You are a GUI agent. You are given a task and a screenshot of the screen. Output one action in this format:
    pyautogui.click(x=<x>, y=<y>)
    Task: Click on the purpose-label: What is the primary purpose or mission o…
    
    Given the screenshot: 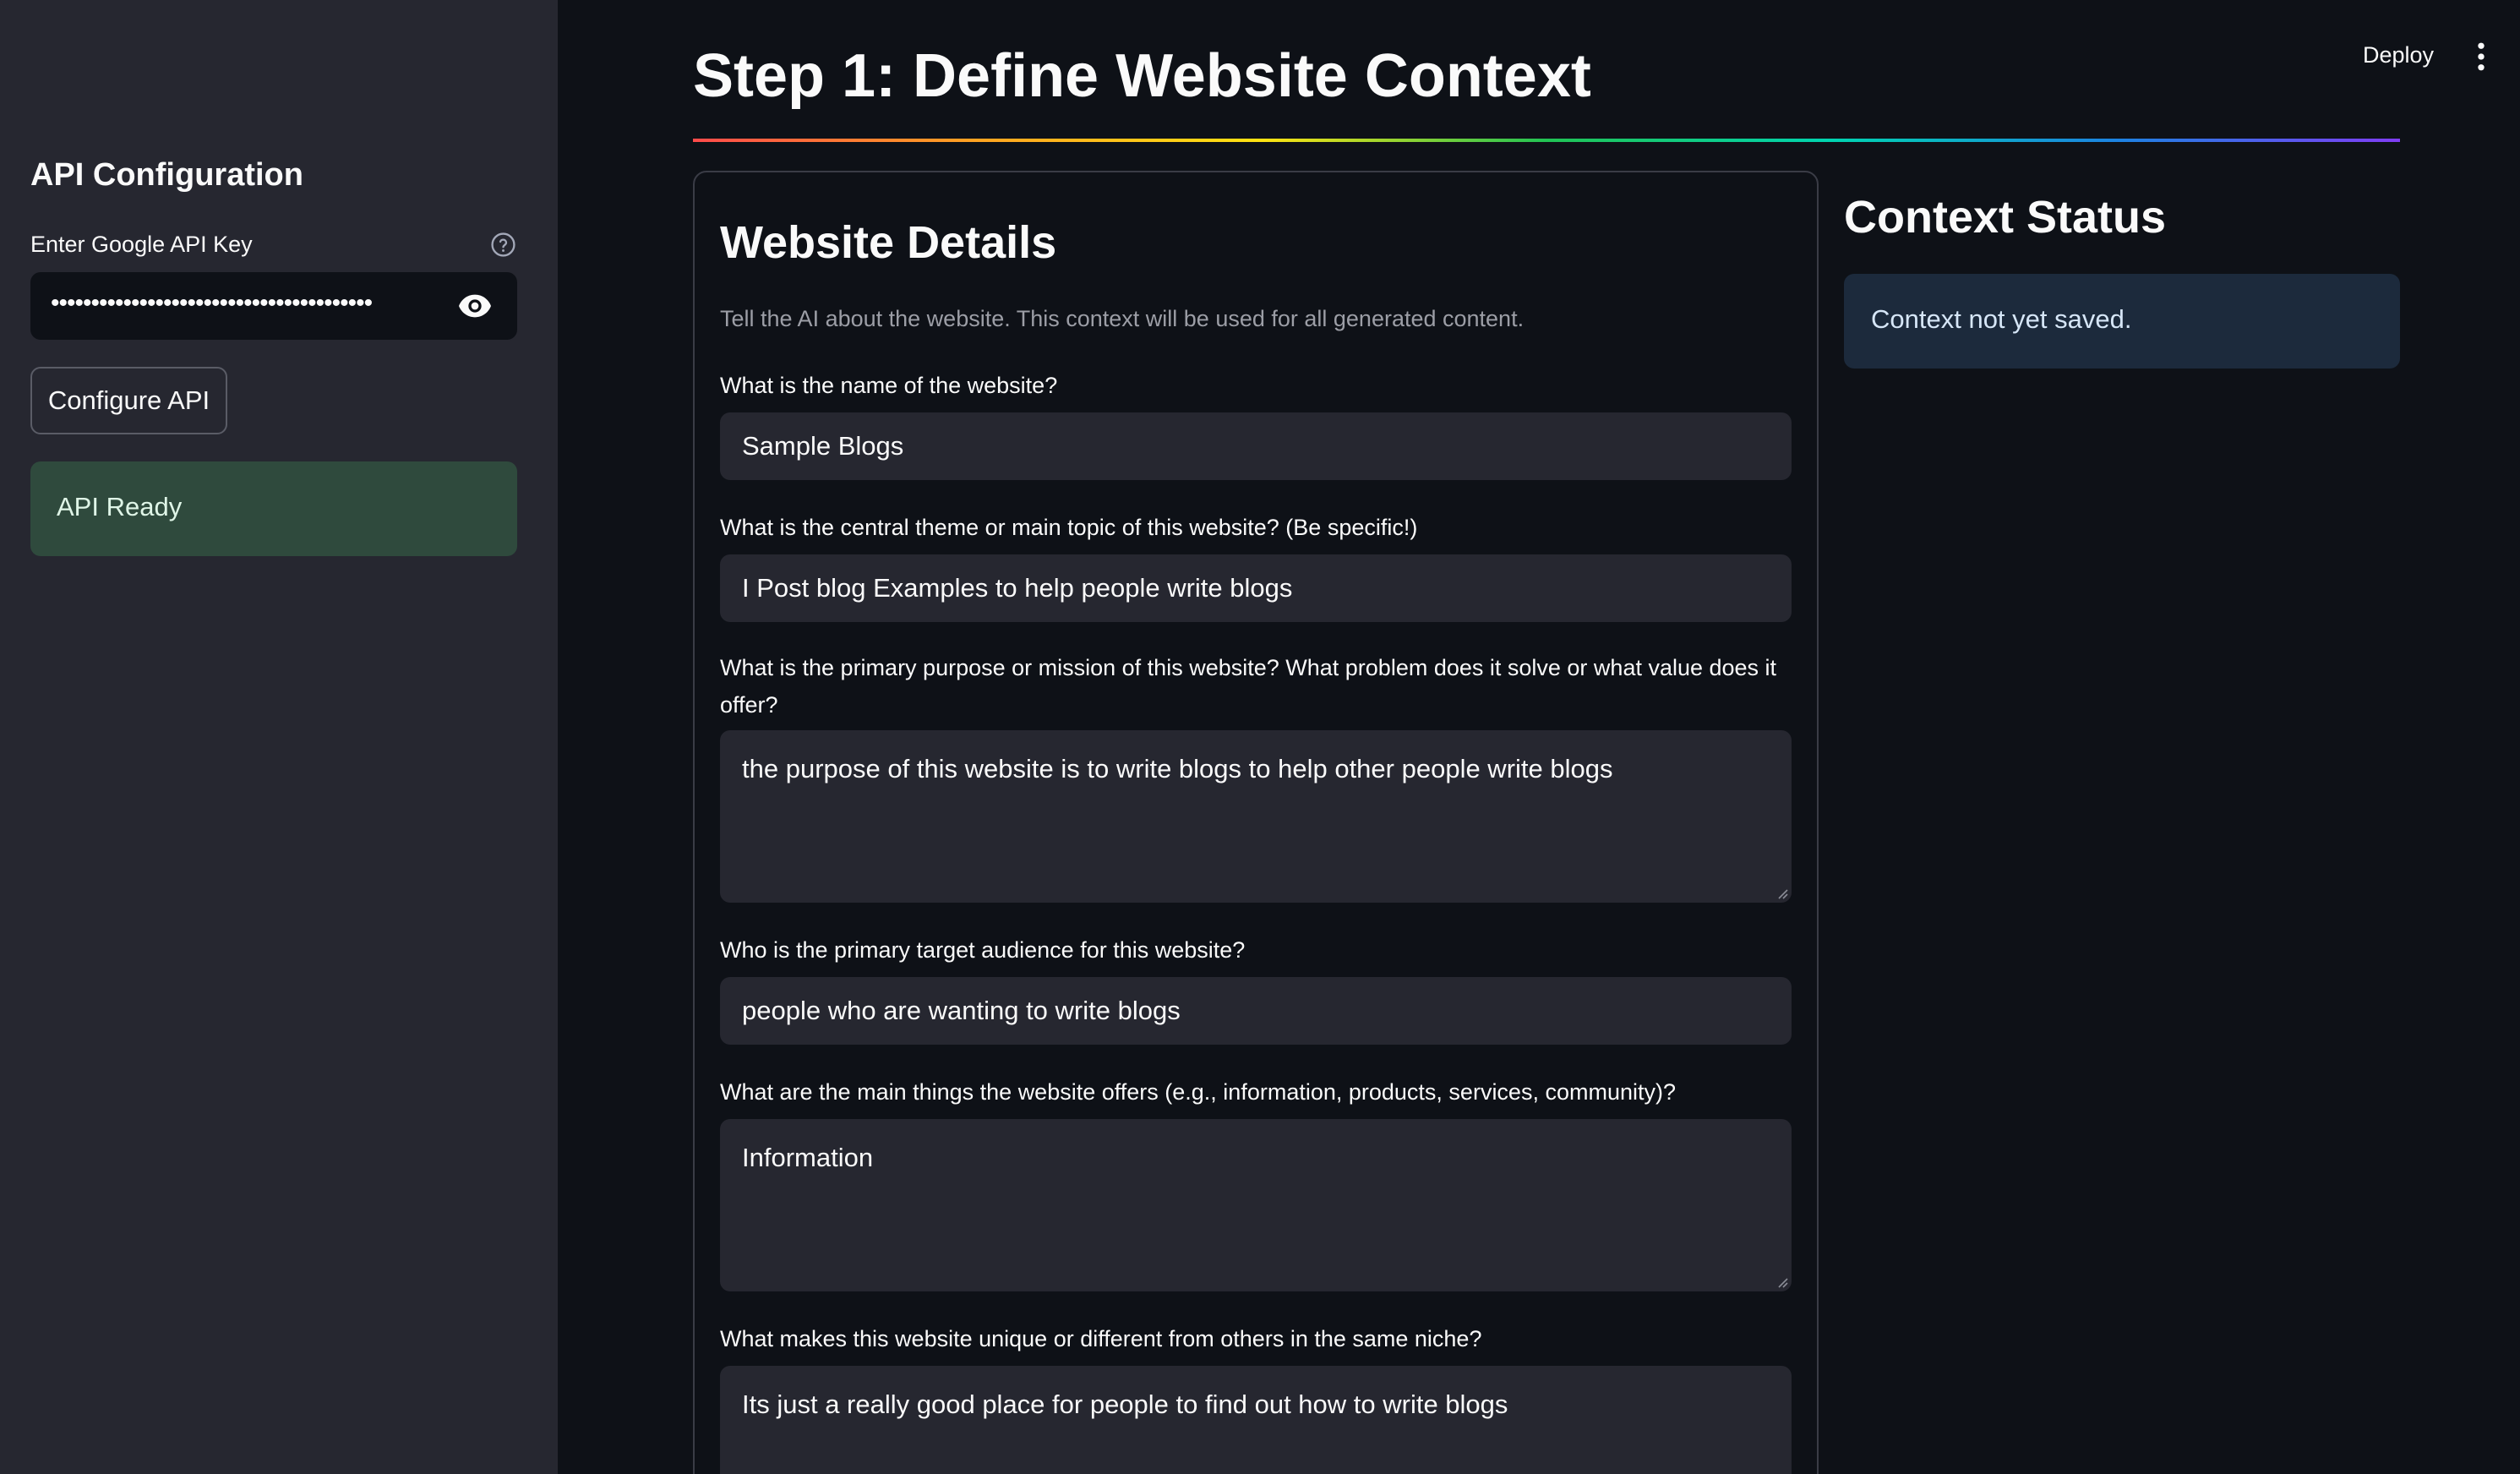 What is the action you would take?
    pyautogui.click(x=1248, y=686)
    